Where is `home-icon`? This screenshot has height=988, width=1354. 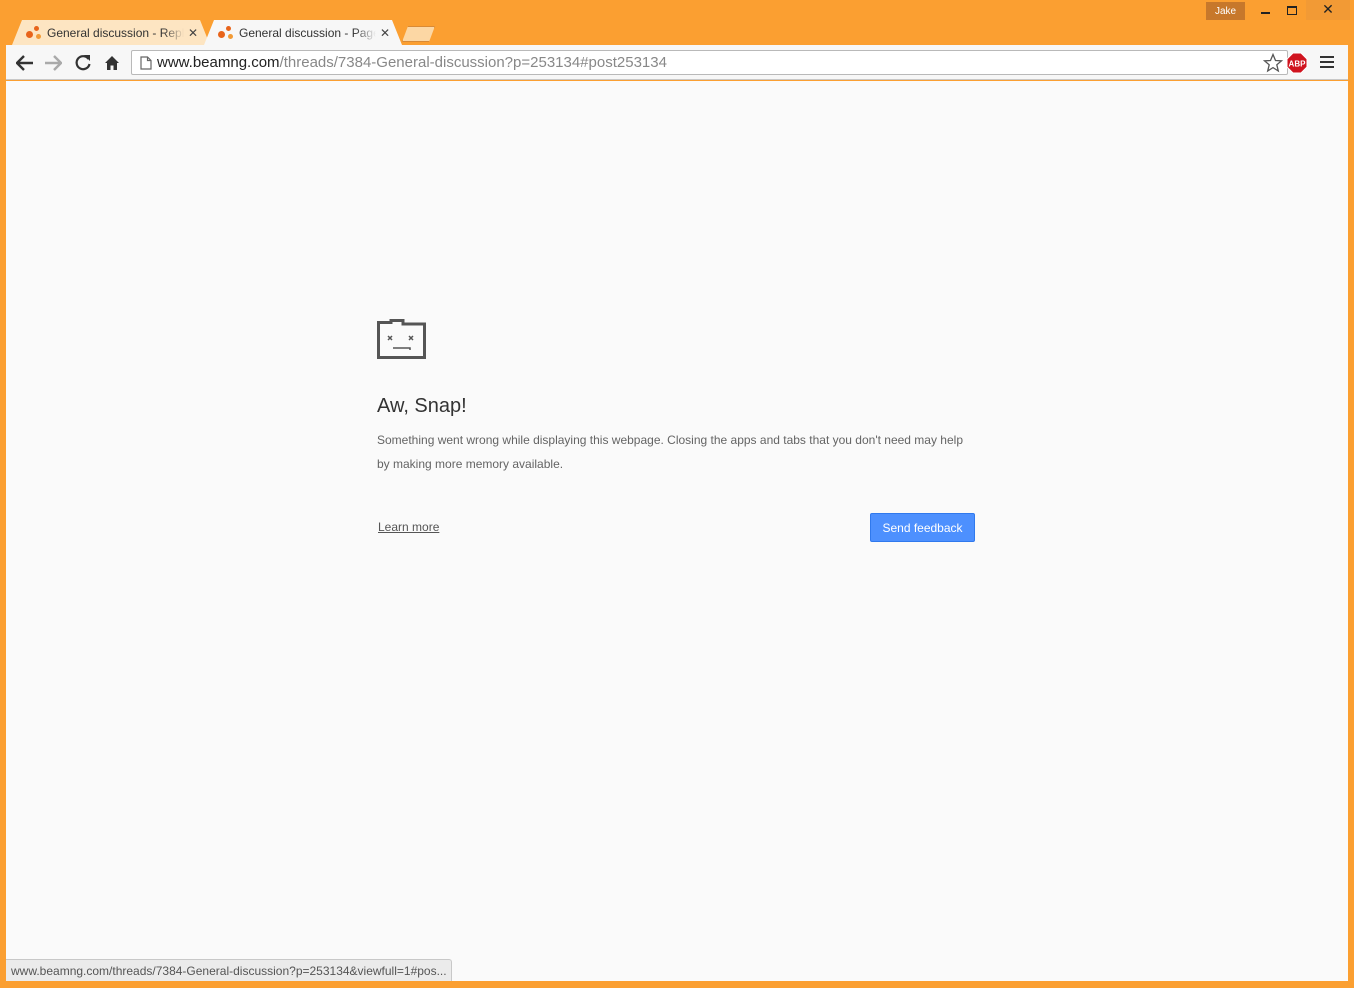 home-icon is located at coordinates (112, 63).